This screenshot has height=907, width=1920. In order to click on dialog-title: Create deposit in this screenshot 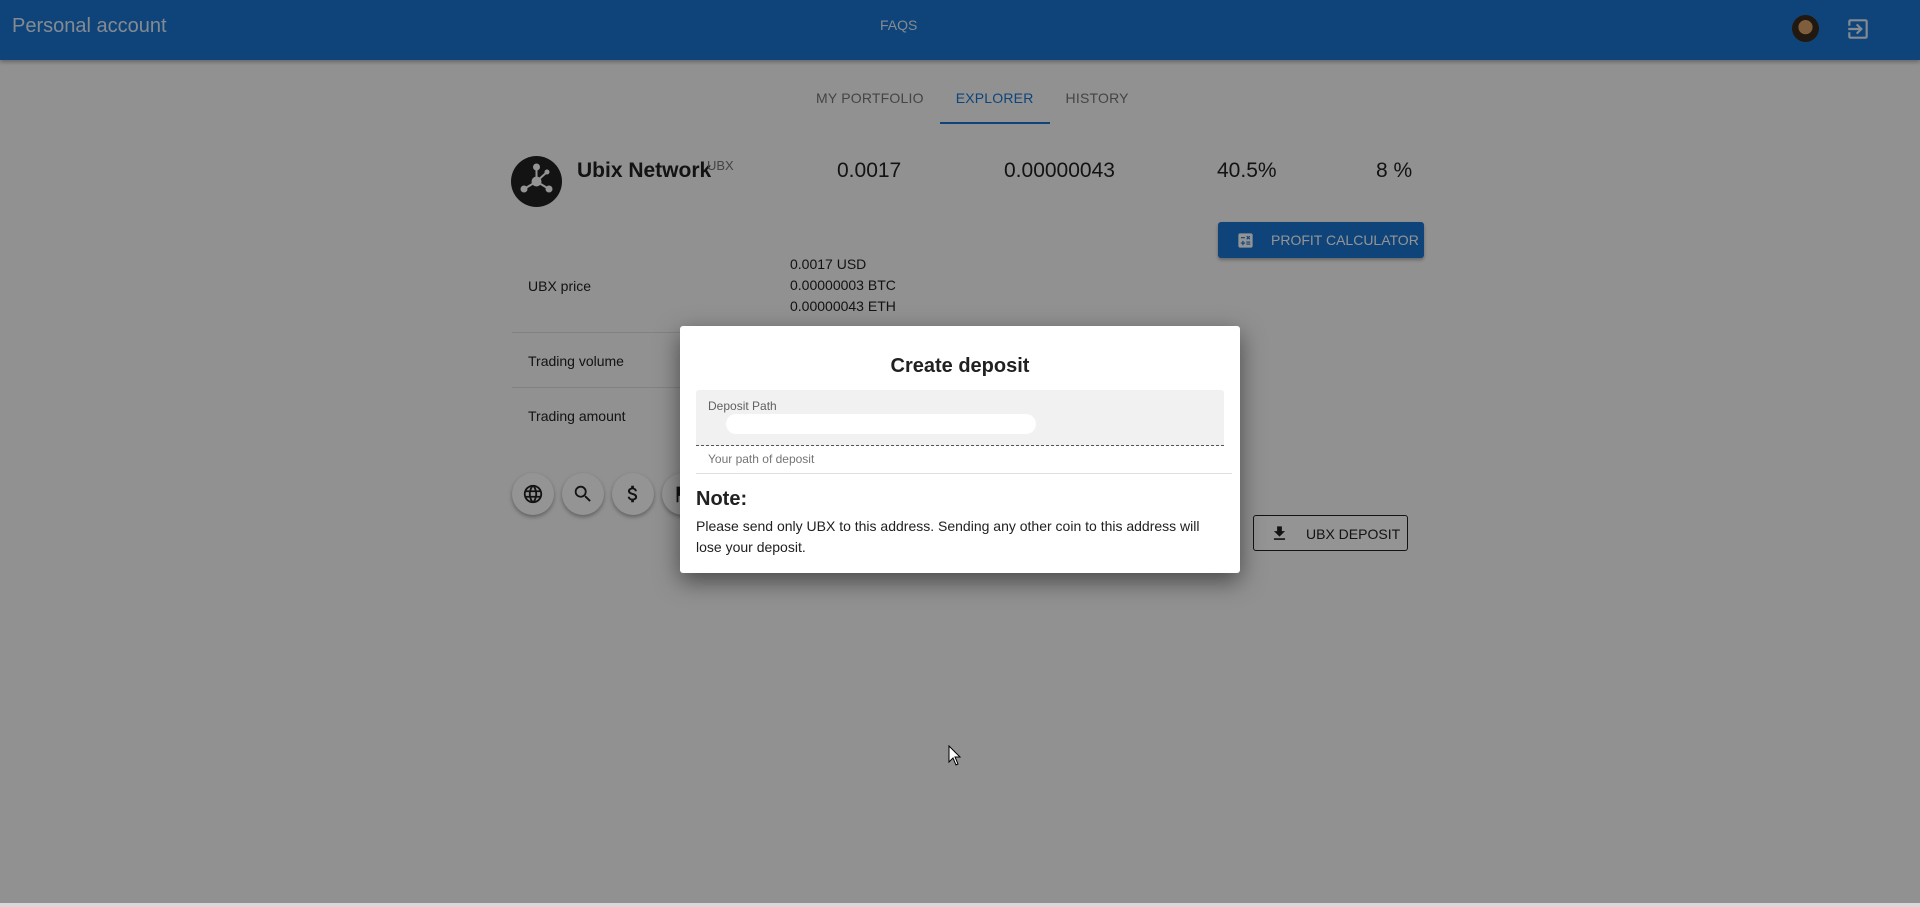, I will do `click(960, 366)`.